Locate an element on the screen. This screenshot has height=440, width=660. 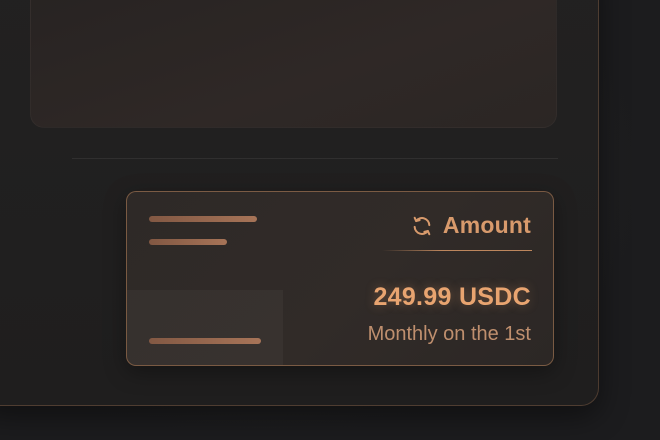
refresh-icon is located at coordinates (422, 226).